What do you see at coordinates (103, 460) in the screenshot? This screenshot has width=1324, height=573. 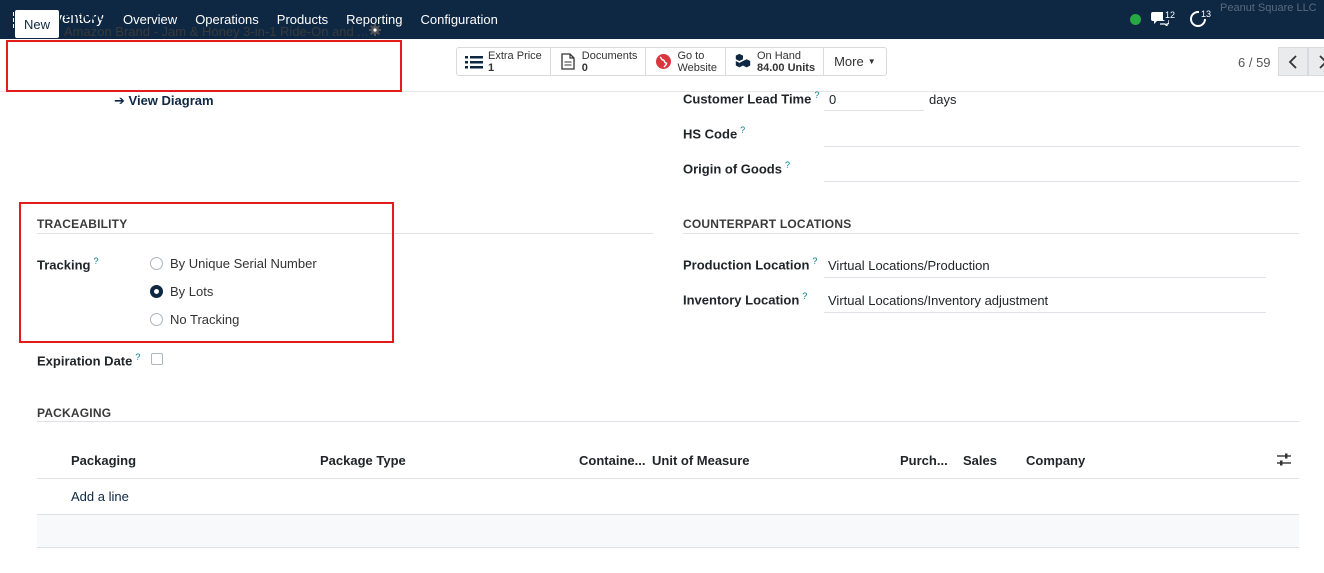 I see `col-packaging: Packaging` at bounding box center [103, 460].